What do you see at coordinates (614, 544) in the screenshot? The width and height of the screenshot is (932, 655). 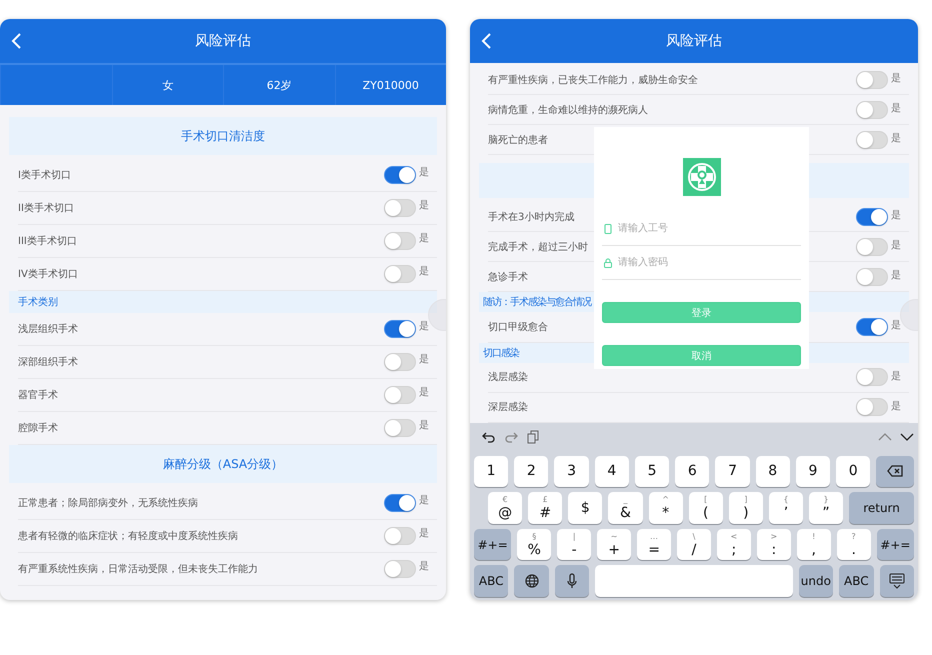 I see `keyboard-key: ~ +` at bounding box center [614, 544].